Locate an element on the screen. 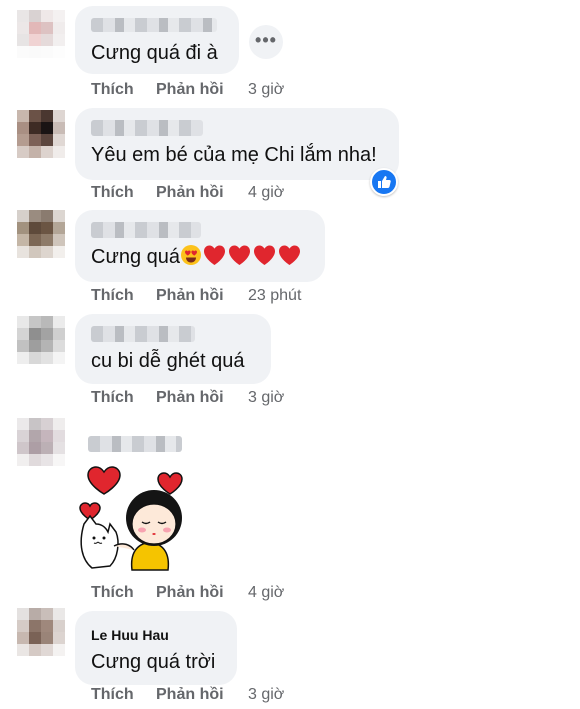 Image resolution: width=580 pixels, height=709 pixels. ellipsis-icon: ••• is located at coordinates (266, 40).